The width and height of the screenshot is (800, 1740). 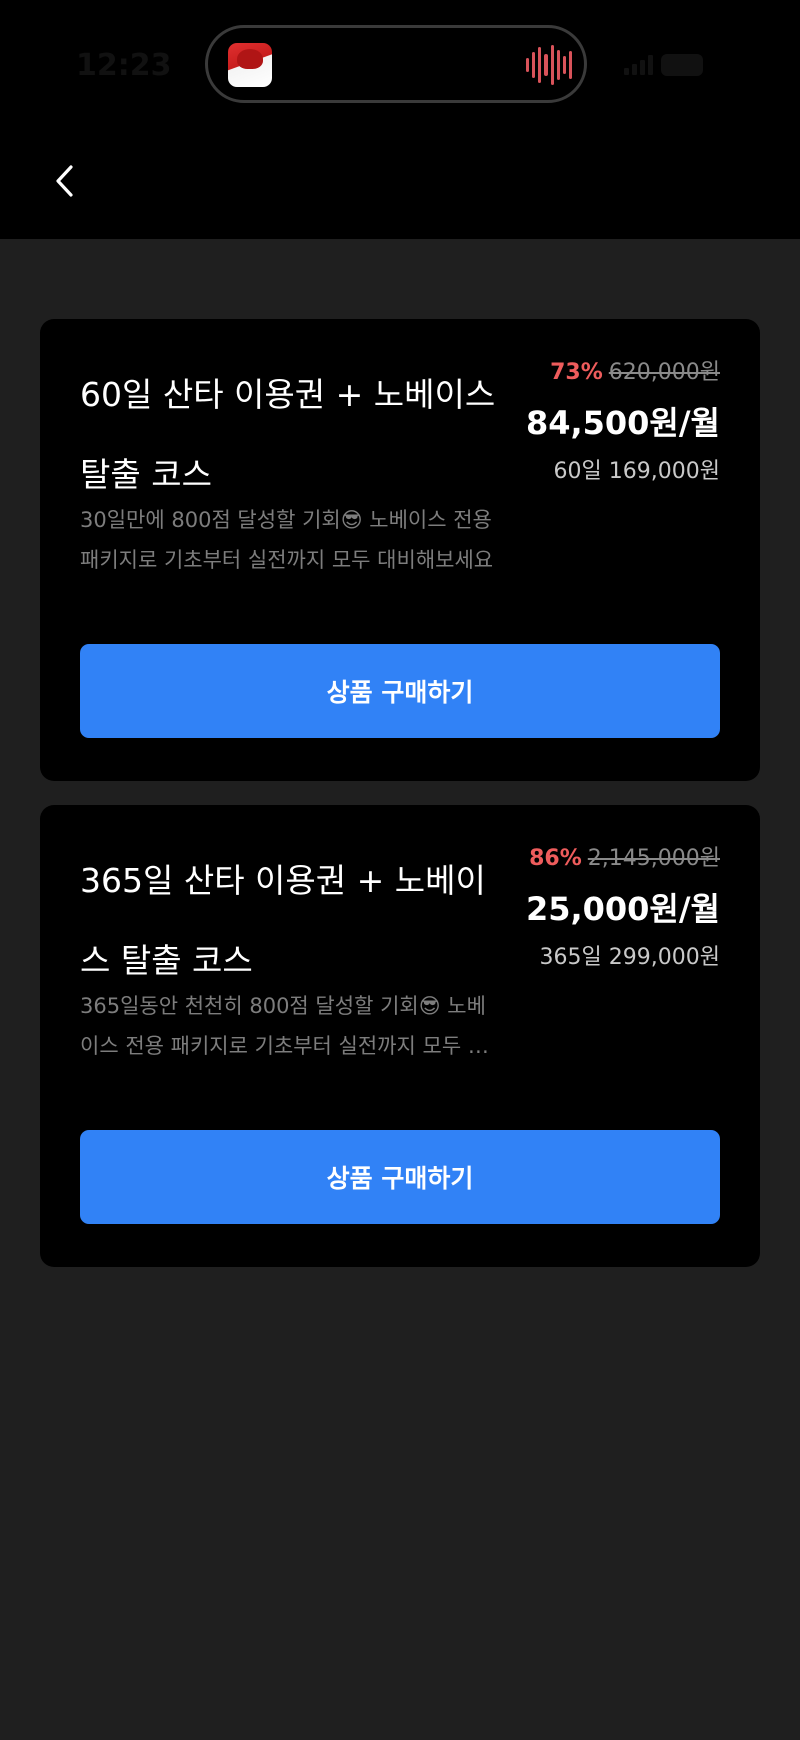 I want to click on price-block: 86% 2,145,000원 25,000원/월 365일 299,000원, so click(x=600, y=909).